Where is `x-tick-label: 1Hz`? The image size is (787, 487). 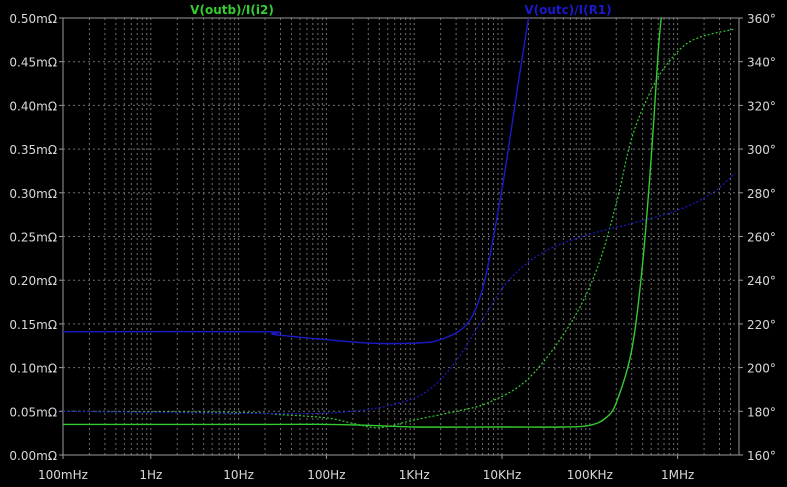
x-tick-label: 1Hz is located at coordinates (150, 475).